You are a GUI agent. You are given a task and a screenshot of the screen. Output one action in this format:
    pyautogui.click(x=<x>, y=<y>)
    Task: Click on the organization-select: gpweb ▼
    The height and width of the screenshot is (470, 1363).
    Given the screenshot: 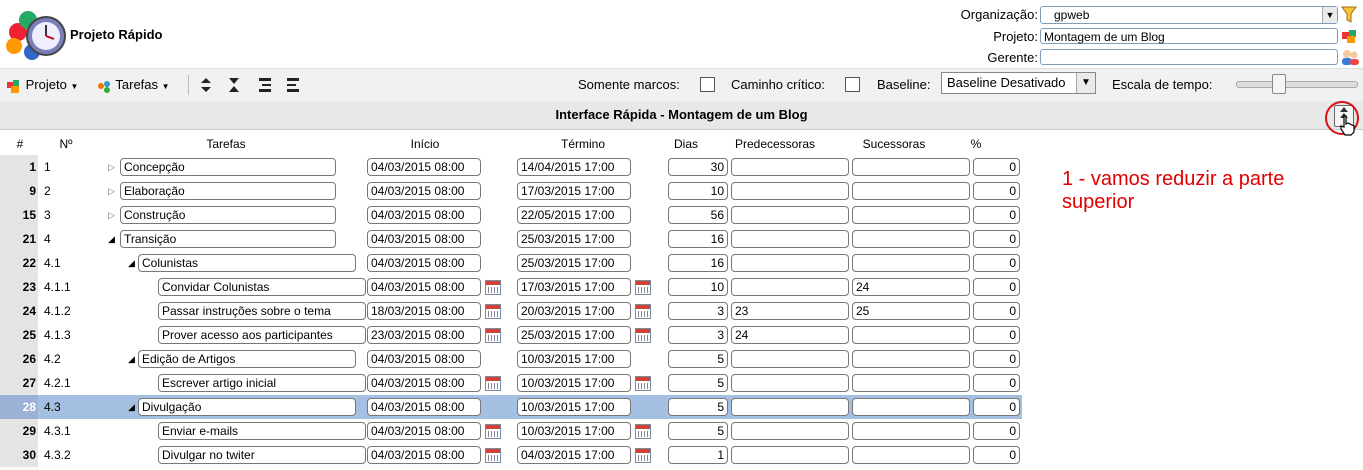 What is the action you would take?
    pyautogui.click(x=1189, y=15)
    